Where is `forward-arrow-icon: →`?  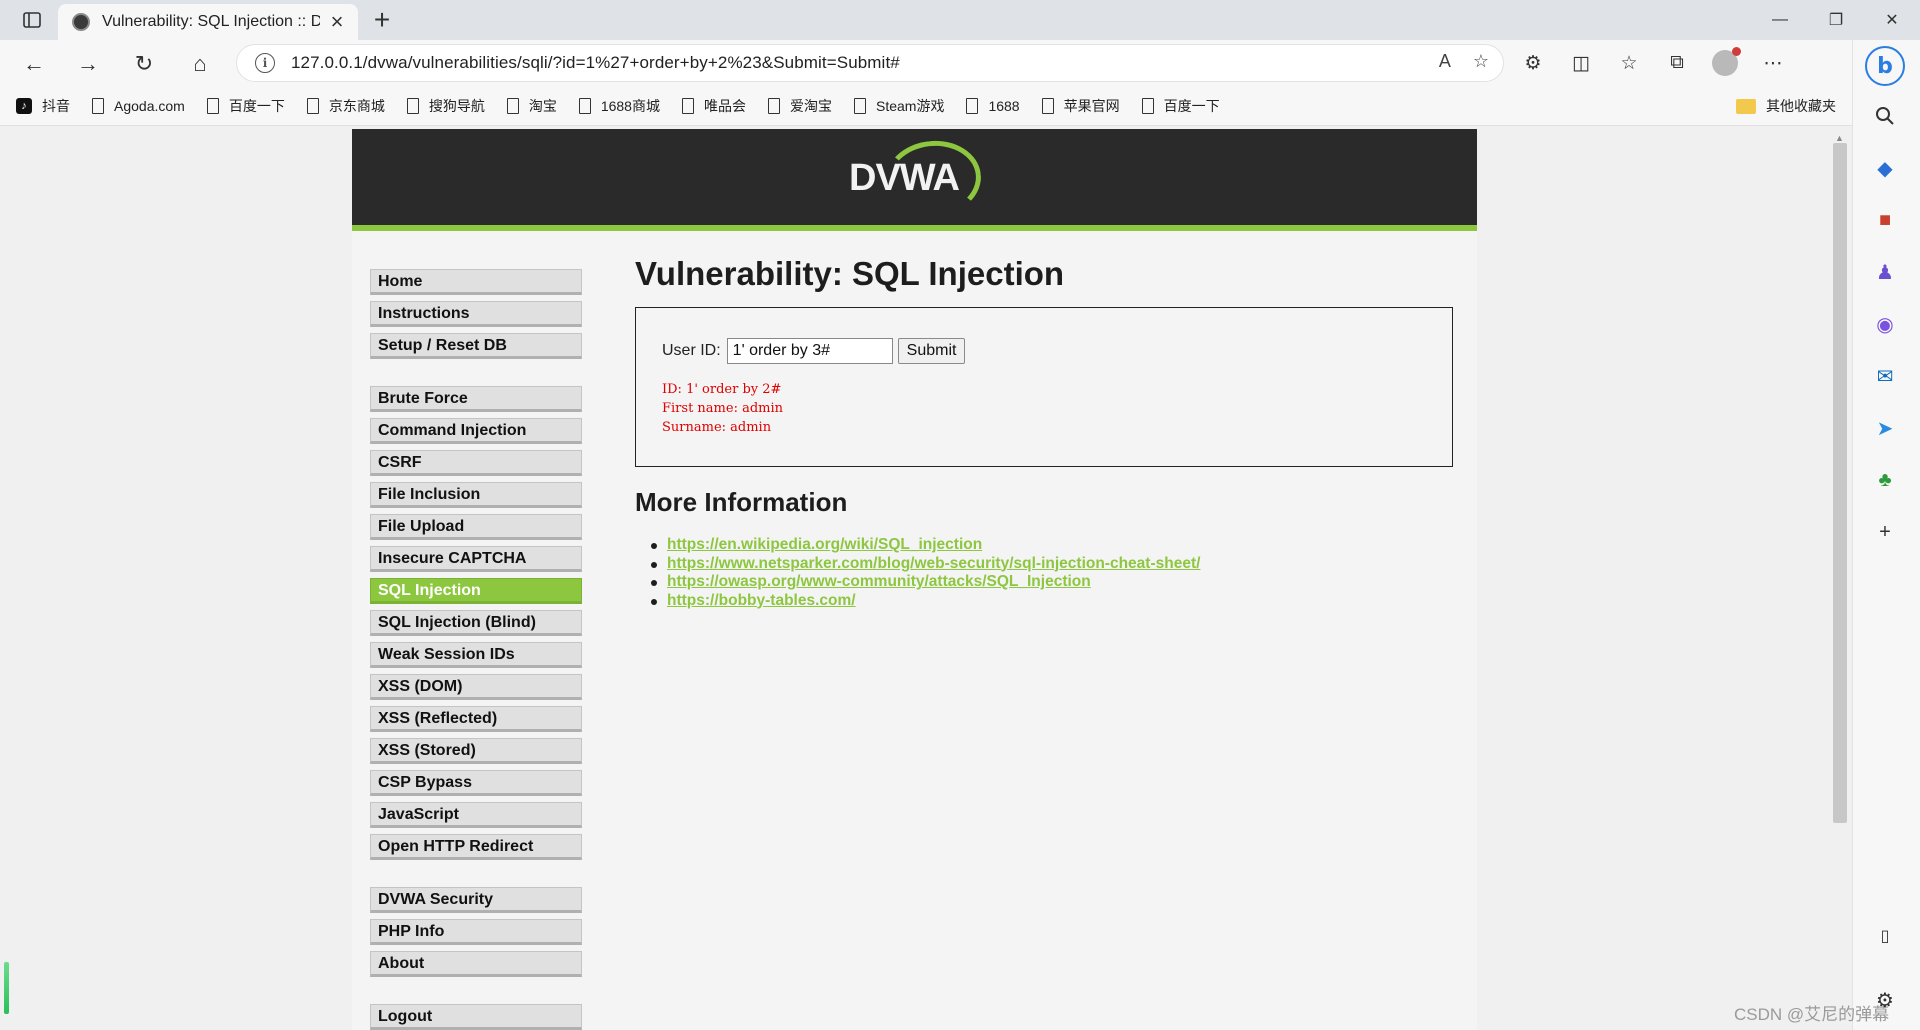
forward-arrow-icon: → is located at coordinates (88, 64).